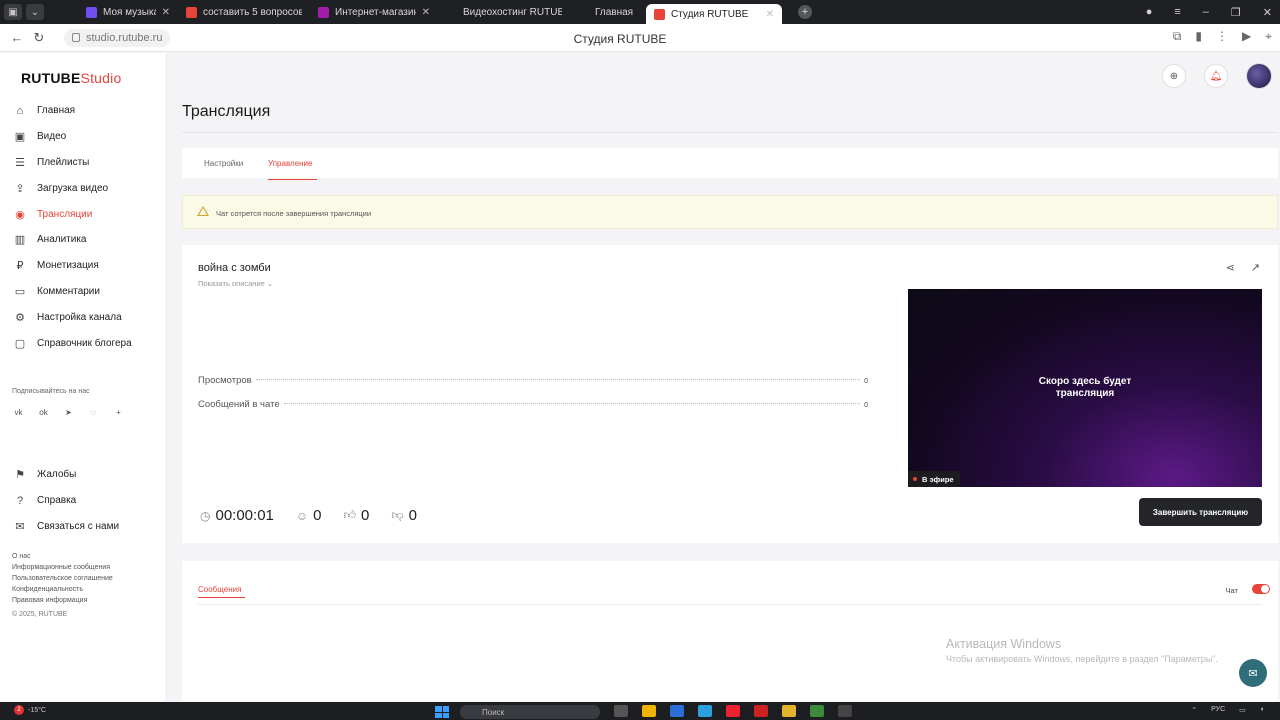 This screenshot has height=720, width=1280. Describe the element at coordinates (1218, 710) in the screenshot. I see `language-indicator: РУС` at that location.